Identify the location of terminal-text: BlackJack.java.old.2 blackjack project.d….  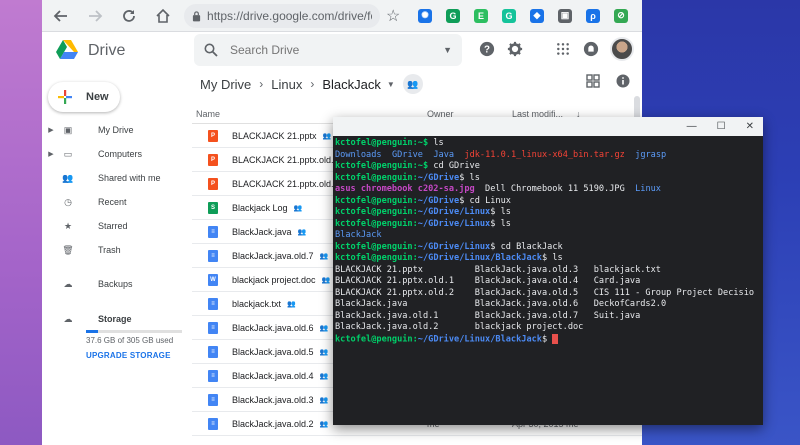
(459, 327).